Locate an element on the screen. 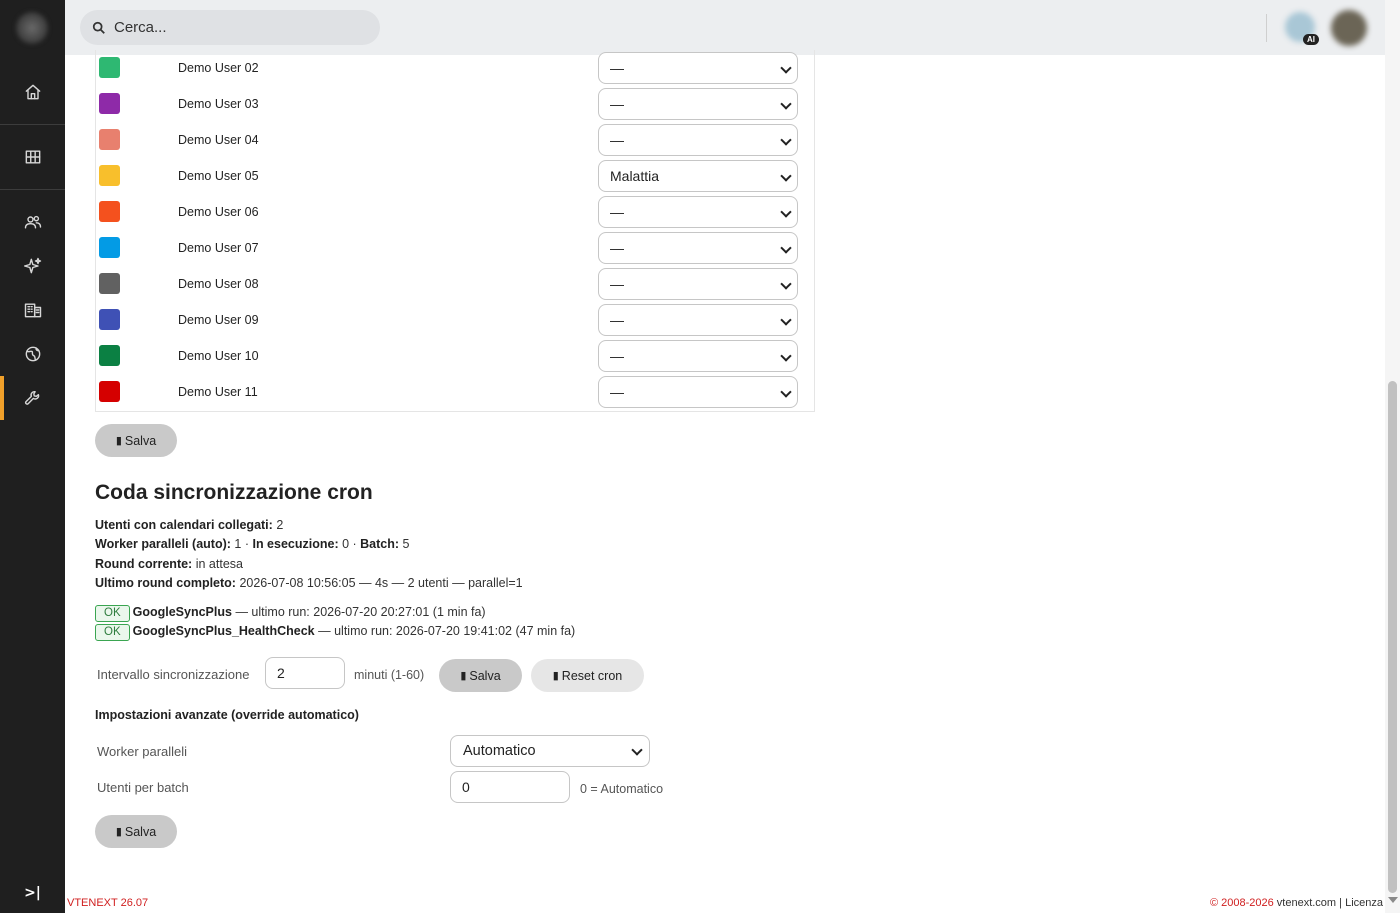 The width and height of the screenshot is (1400, 913). save-advanced-label: Salva is located at coordinates (140, 831).